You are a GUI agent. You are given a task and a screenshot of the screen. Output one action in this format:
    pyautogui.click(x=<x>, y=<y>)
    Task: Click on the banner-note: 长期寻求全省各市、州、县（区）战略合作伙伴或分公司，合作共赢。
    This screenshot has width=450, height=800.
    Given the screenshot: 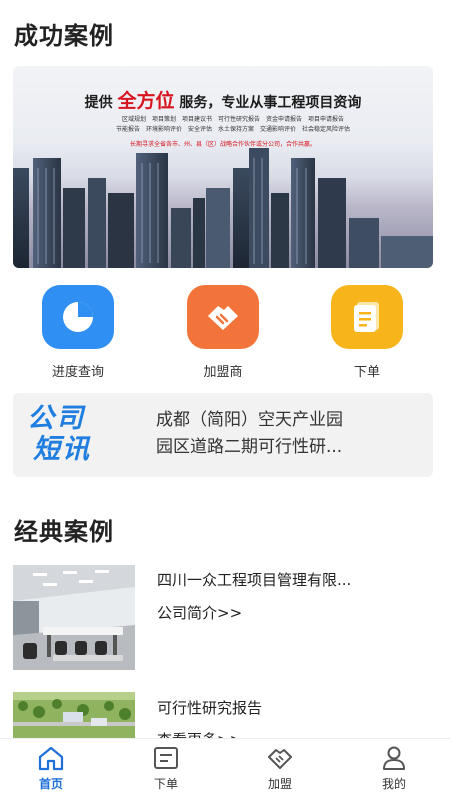 What is the action you would take?
    pyautogui.click(x=222, y=144)
    